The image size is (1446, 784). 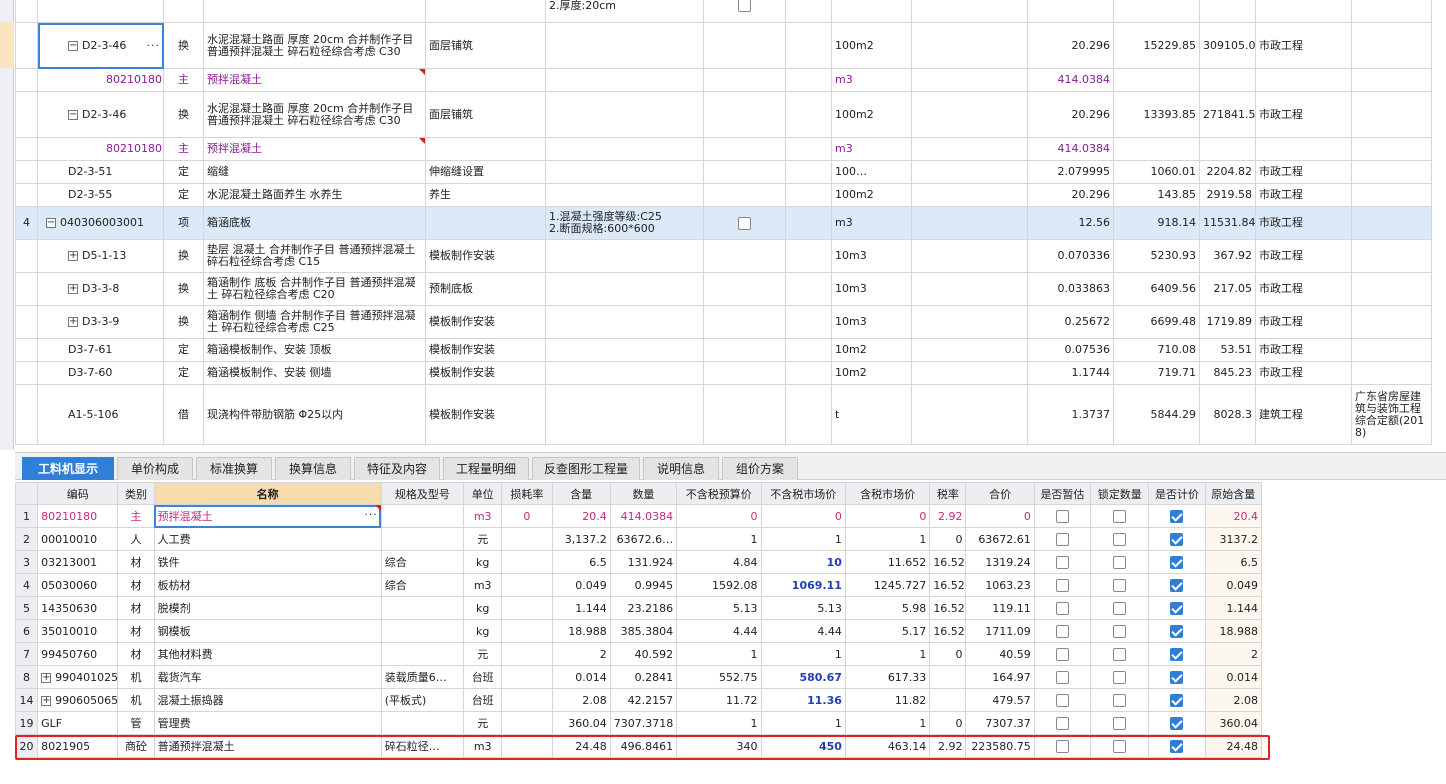 What do you see at coordinates (803, 562) in the screenshot?
I see `market-cell: 10` at bounding box center [803, 562].